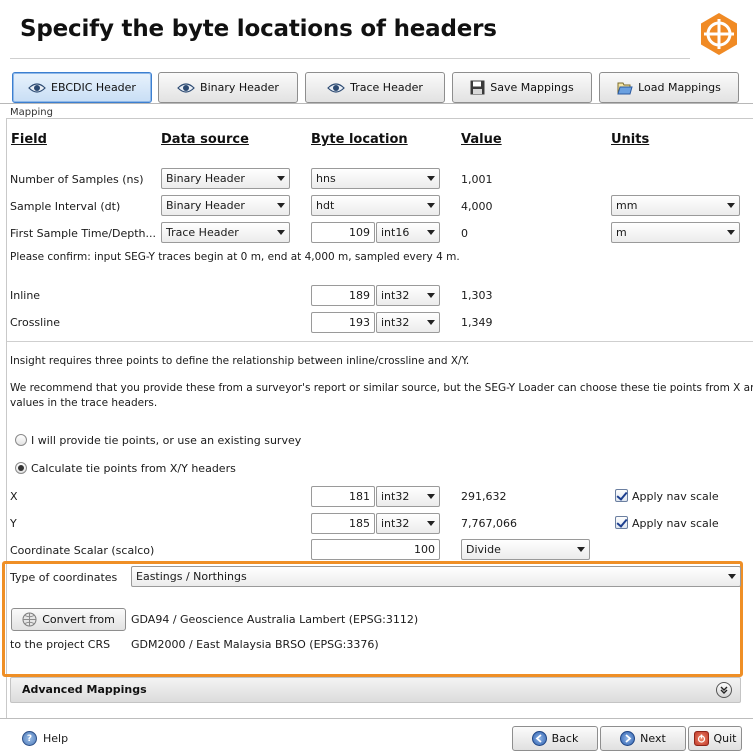 This screenshot has height=756, width=753. I want to click on save-mappings-label: Save Mappings, so click(532, 87).